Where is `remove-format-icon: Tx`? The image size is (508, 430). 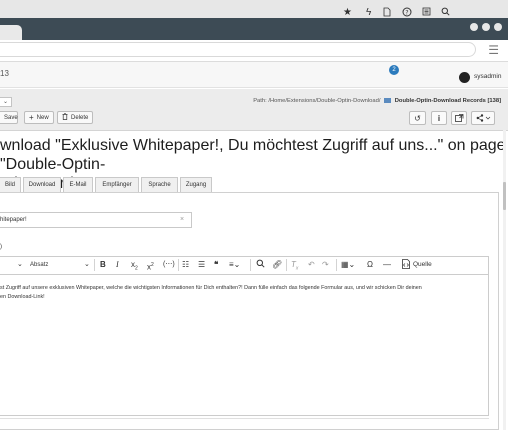
remove-format-icon: Tx is located at coordinates (294, 267).